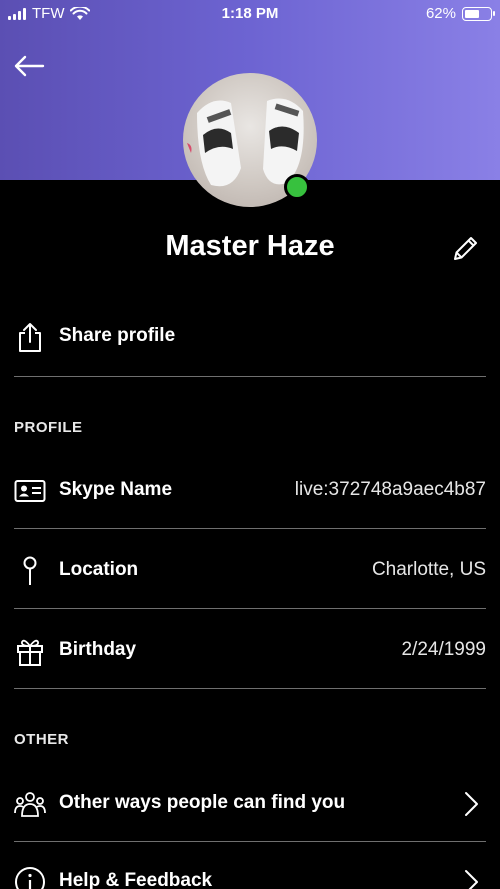 Image resolution: width=500 pixels, height=889 pixels. I want to click on other-section-title: OTHER, so click(41, 739).